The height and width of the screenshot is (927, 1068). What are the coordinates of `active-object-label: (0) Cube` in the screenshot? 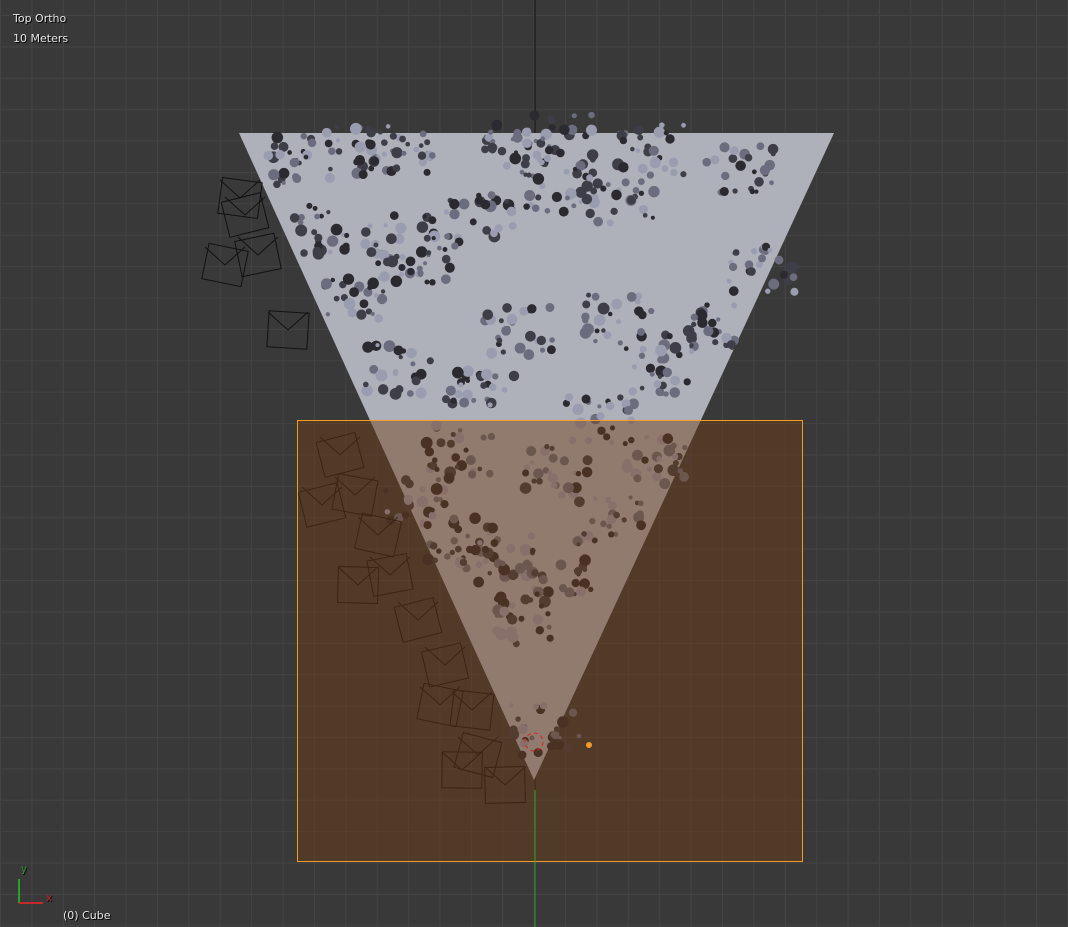 It's located at (87, 915).